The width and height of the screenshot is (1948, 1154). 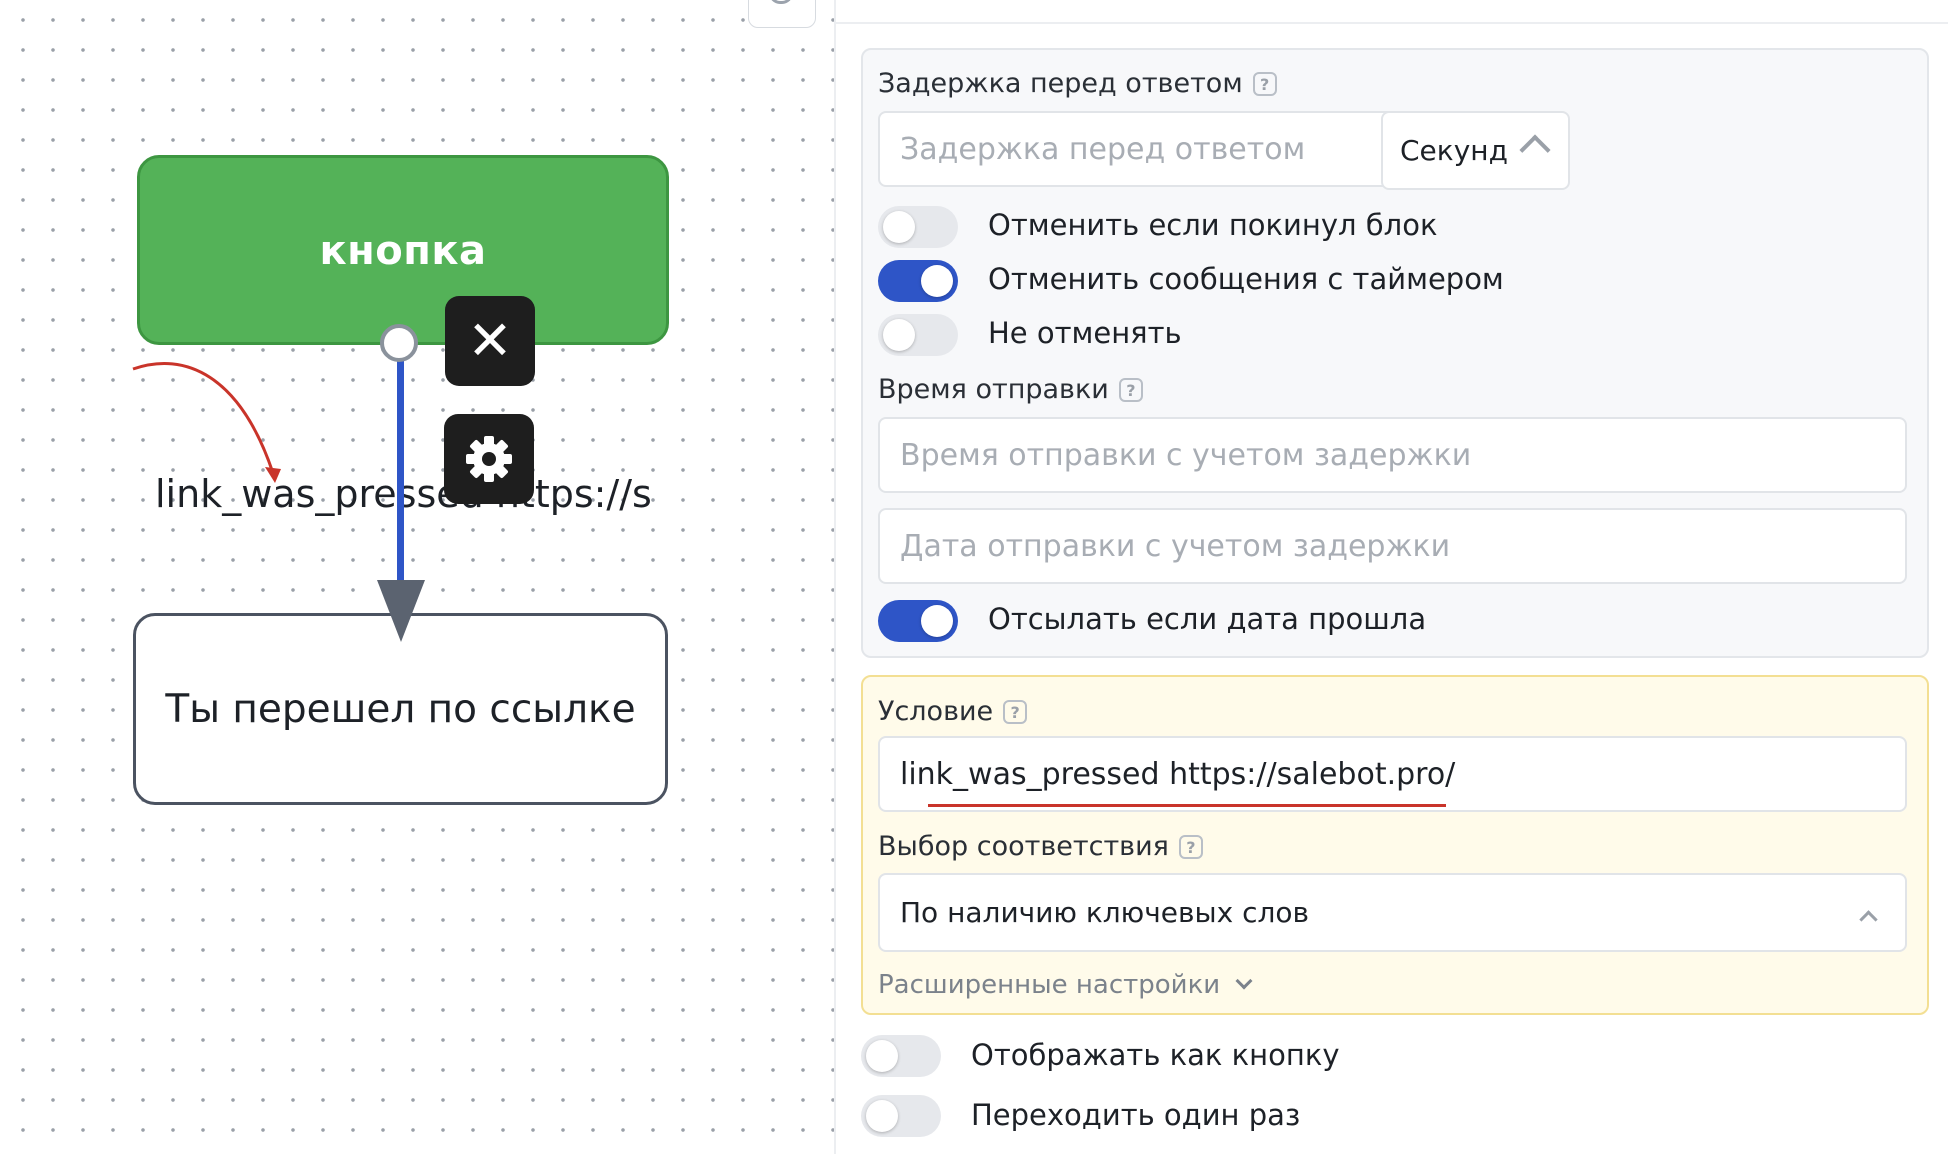 I want to click on connection-arrowhead, so click(x=401, y=611).